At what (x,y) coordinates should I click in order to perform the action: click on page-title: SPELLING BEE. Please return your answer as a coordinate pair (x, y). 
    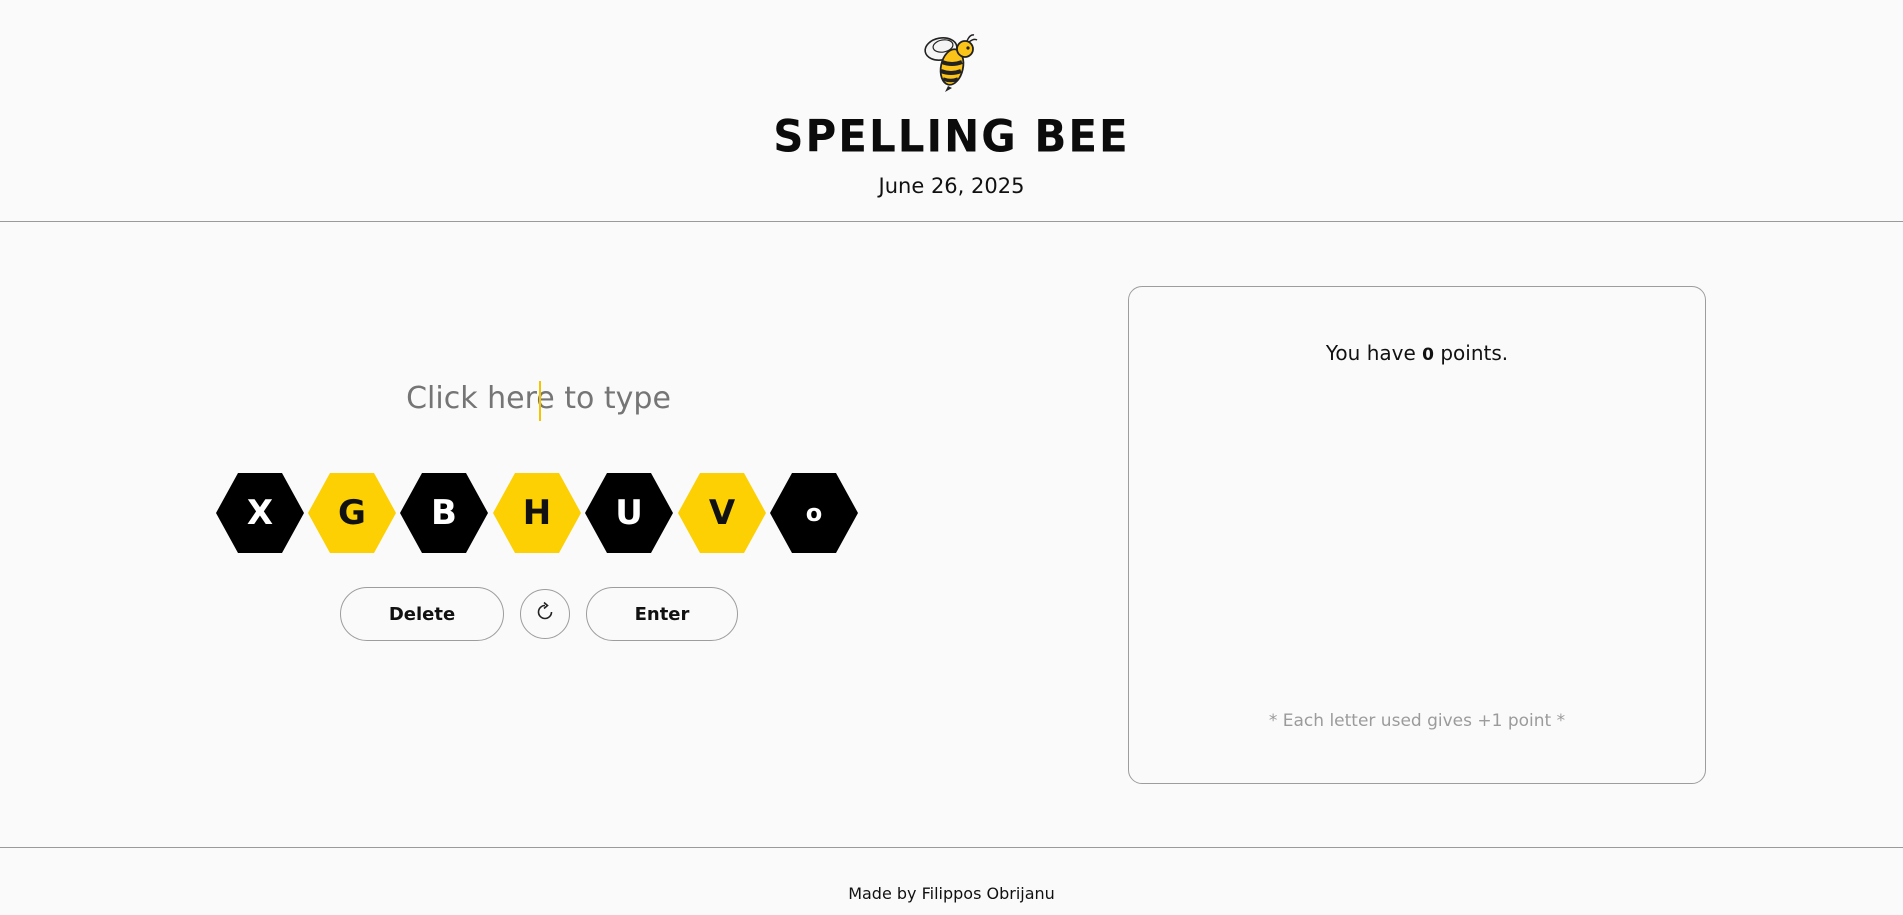
    Looking at the image, I should click on (951, 136).